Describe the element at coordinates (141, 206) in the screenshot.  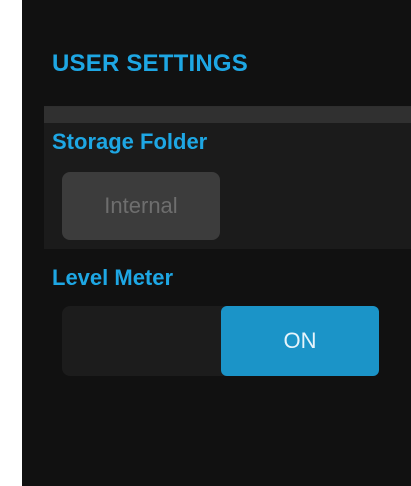
I see `storage-folder-button: Internal` at that location.